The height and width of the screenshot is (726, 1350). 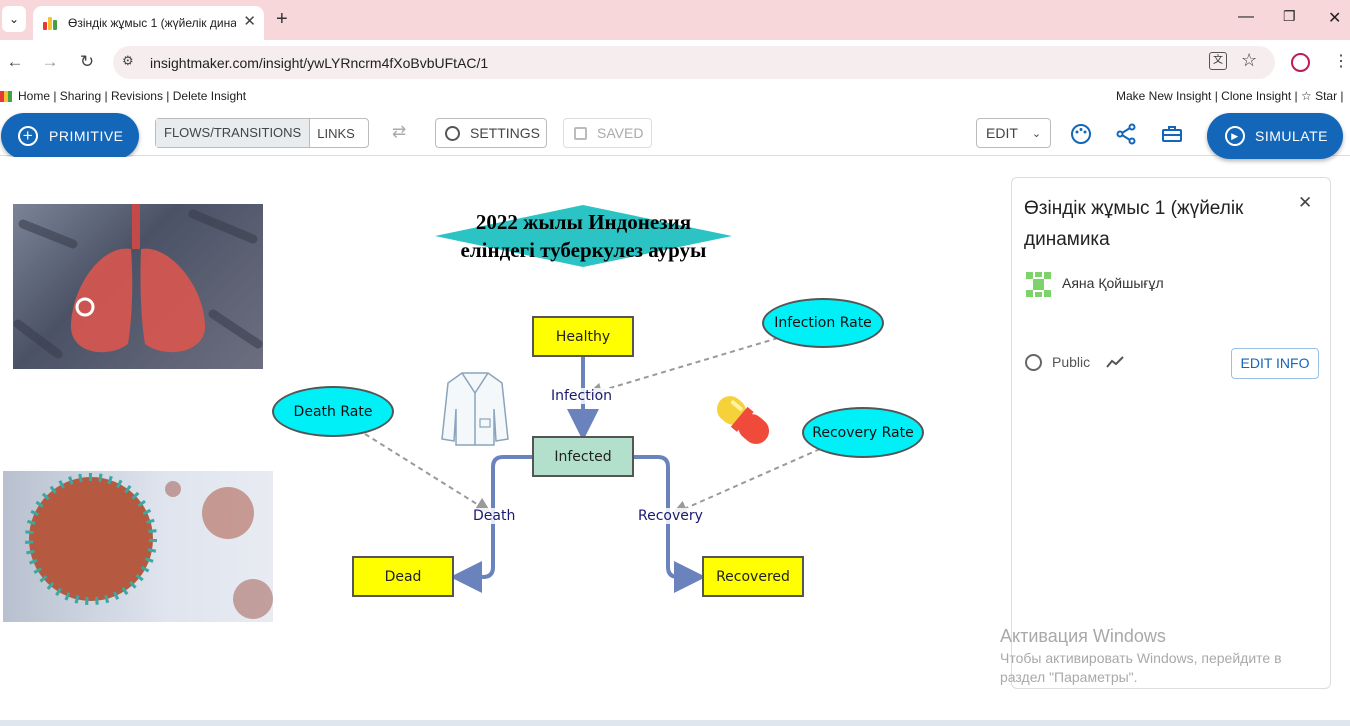 I want to click on play-icon: ▶, so click(x=1235, y=136).